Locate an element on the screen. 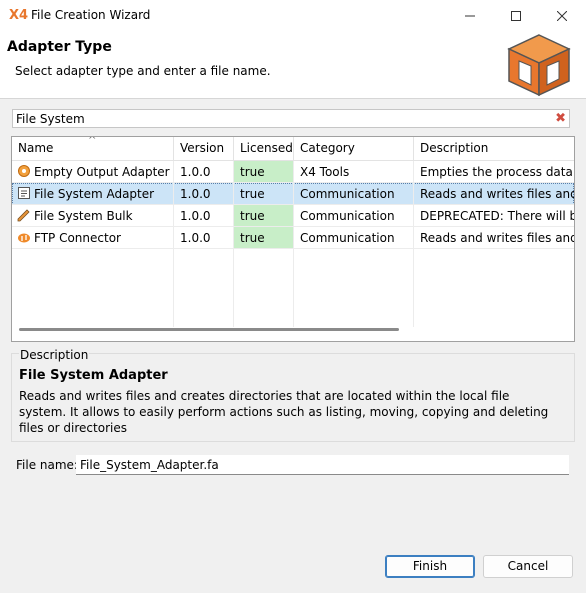  column-header-description: Description is located at coordinates (494, 149).